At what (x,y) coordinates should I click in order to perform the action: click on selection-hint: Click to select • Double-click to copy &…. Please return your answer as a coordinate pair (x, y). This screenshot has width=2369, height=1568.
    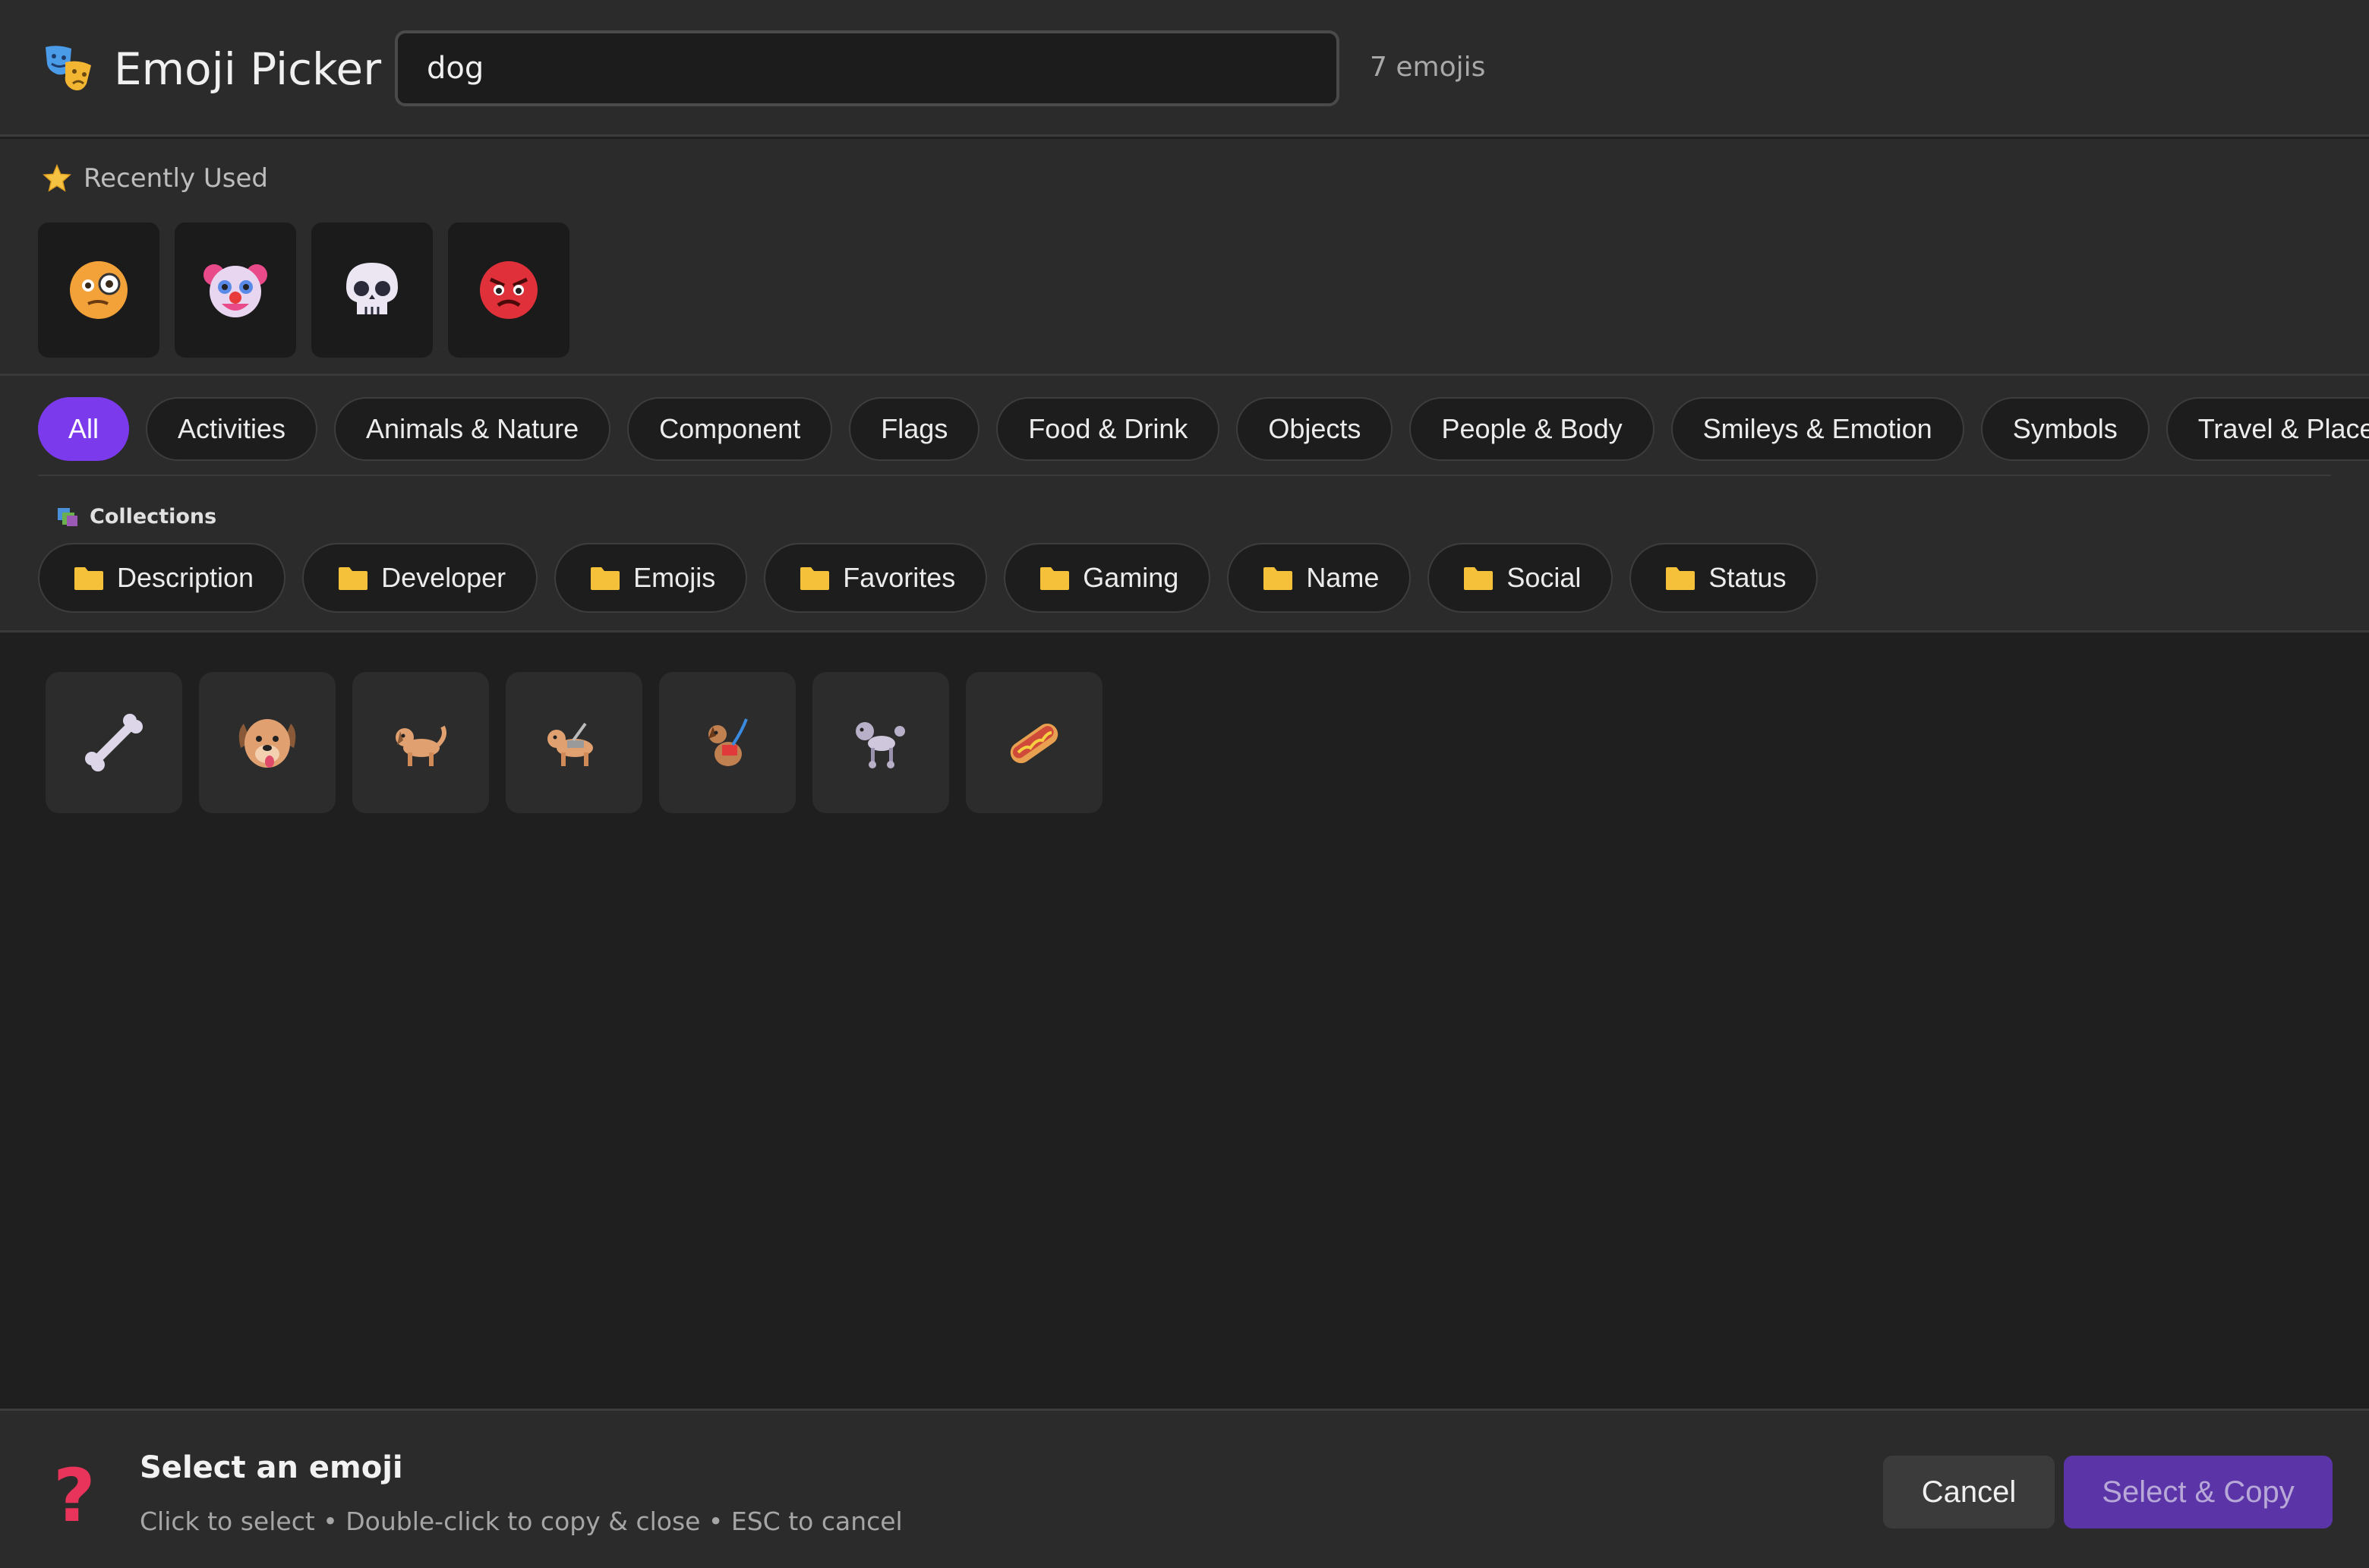
    Looking at the image, I should click on (521, 1521).